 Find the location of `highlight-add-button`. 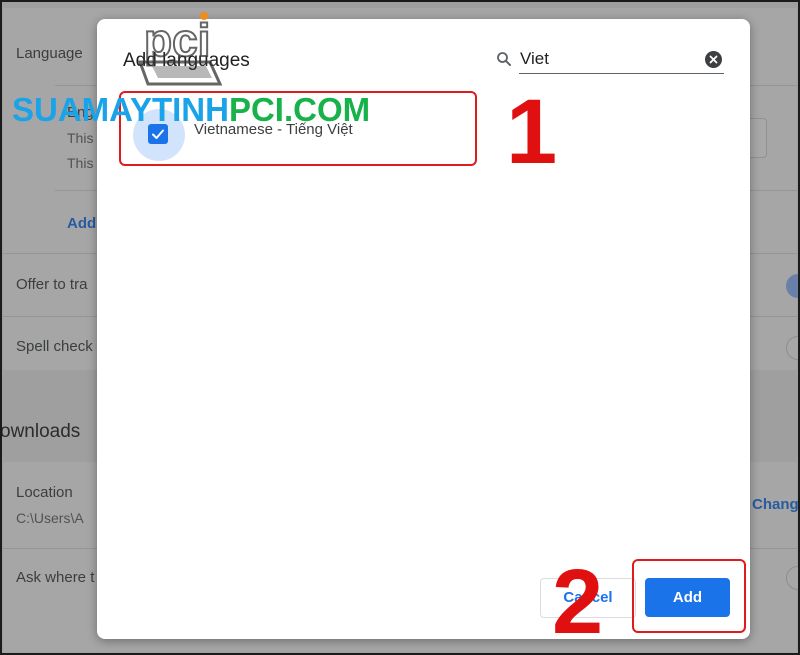

highlight-add-button is located at coordinates (689, 596).